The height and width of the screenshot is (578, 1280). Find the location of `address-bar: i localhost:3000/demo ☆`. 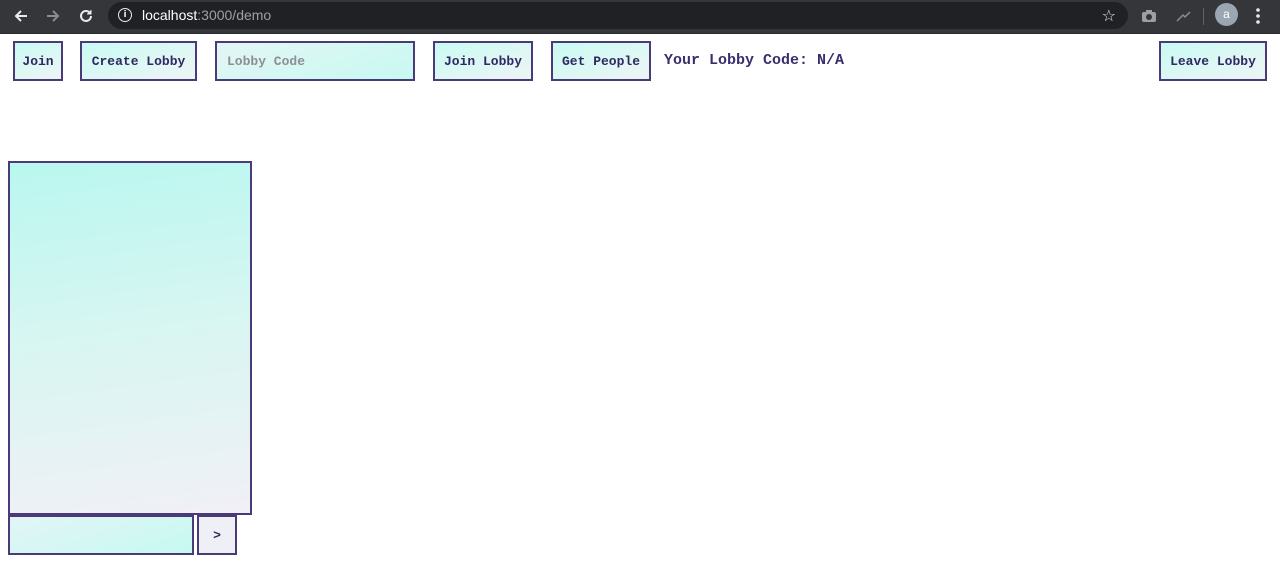

address-bar: i localhost:3000/demo ☆ is located at coordinates (618, 15).